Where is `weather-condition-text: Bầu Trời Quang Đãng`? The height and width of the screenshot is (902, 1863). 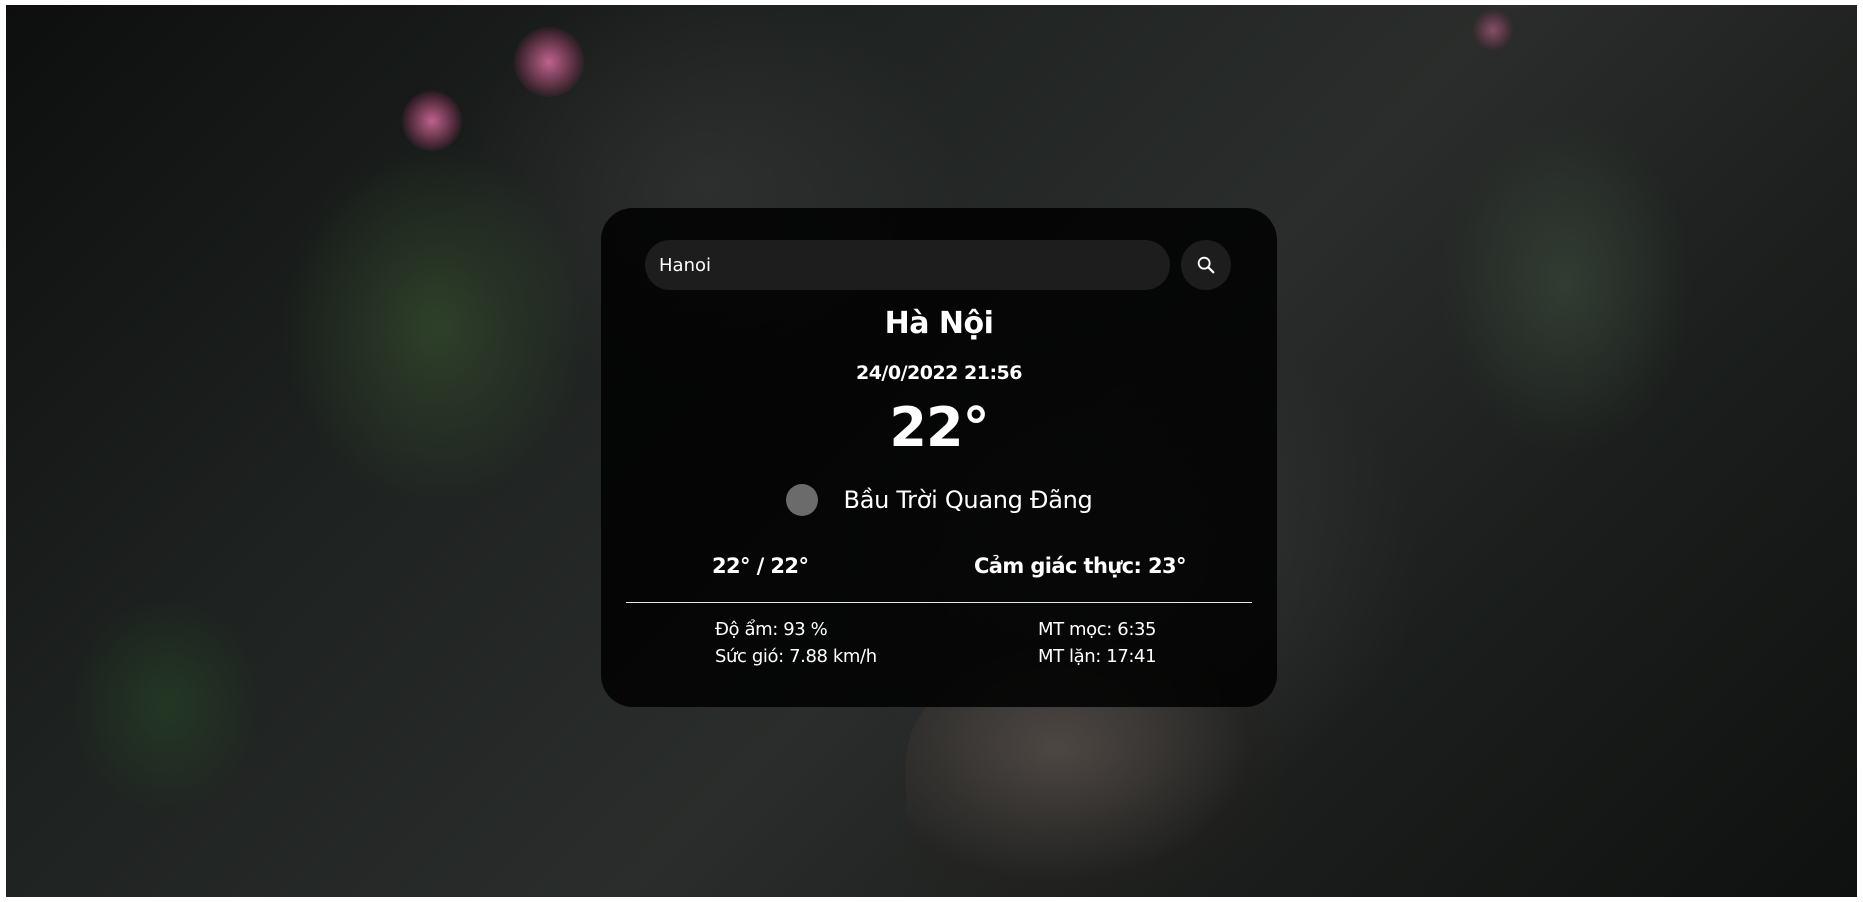 weather-condition-text: Bầu Trời Quang Đãng is located at coordinates (968, 500).